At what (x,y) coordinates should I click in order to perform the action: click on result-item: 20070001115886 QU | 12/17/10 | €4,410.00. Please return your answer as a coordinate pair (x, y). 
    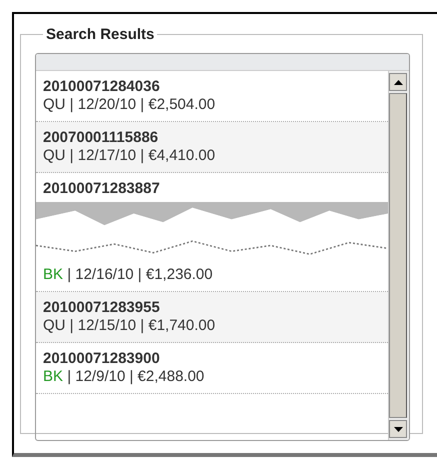
    Looking at the image, I should click on (212, 147).